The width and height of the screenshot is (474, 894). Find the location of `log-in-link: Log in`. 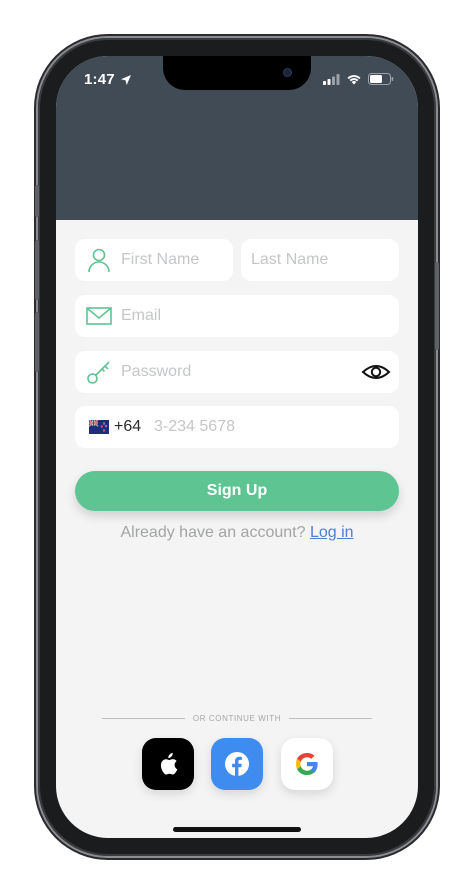

log-in-link: Log in is located at coordinates (332, 532).